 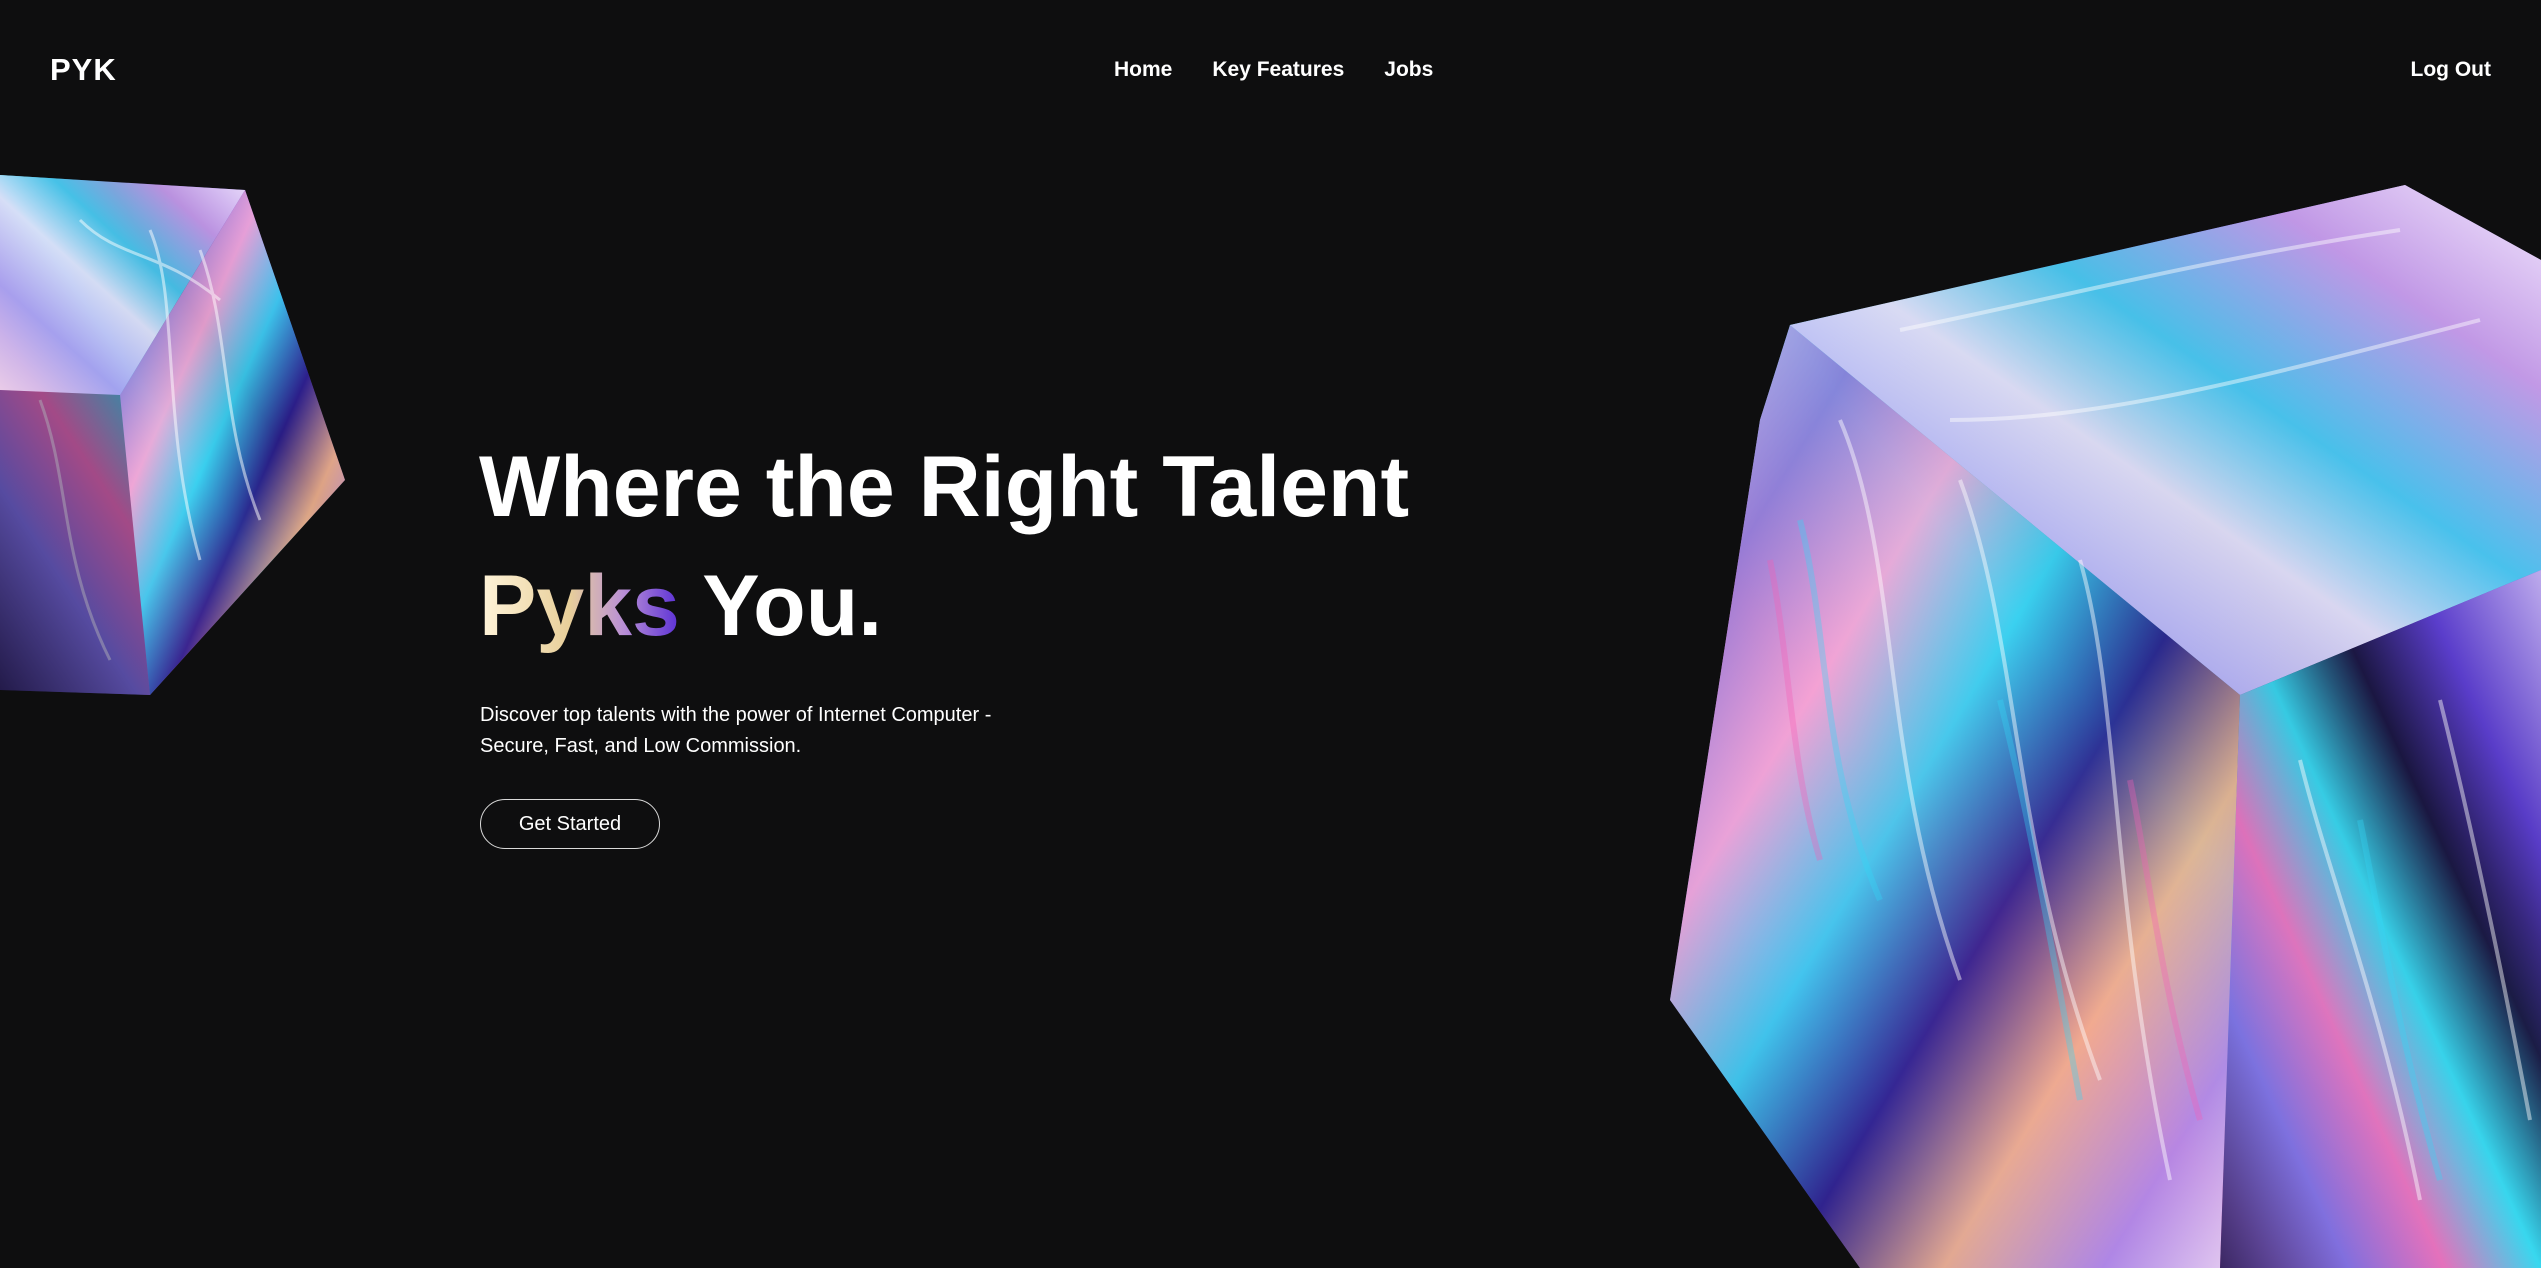 I want to click on nav-item-home: Home, so click(x=1143, y=70).